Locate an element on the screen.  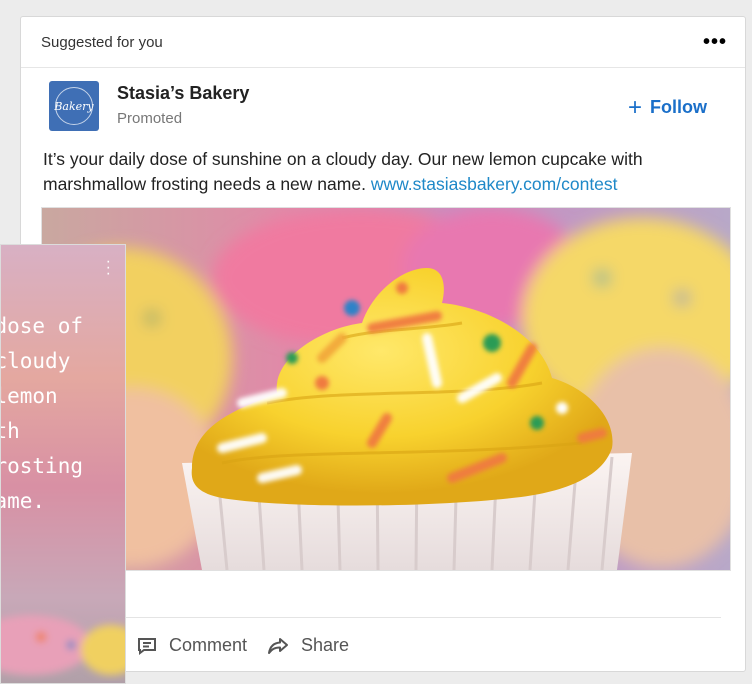
plus-icon: + is located at coordinates (634, 107).